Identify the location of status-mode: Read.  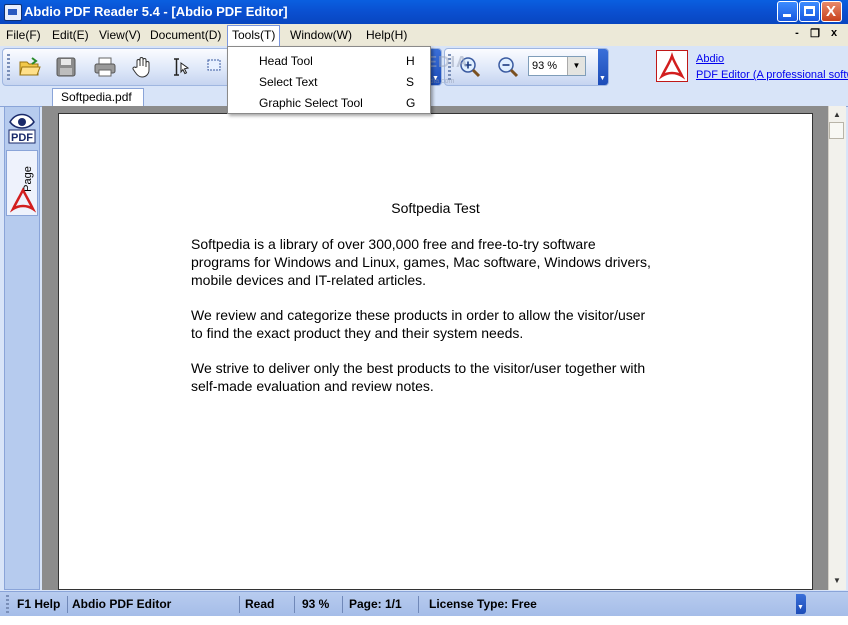
(260, 604).